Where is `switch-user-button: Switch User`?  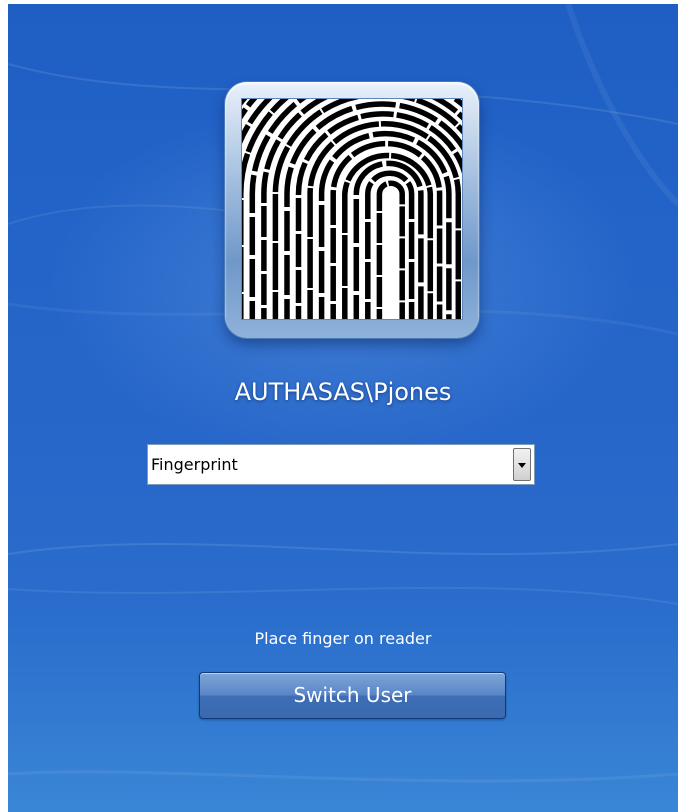
switch-user-button: Switch User is located at coordinates (352, 695).